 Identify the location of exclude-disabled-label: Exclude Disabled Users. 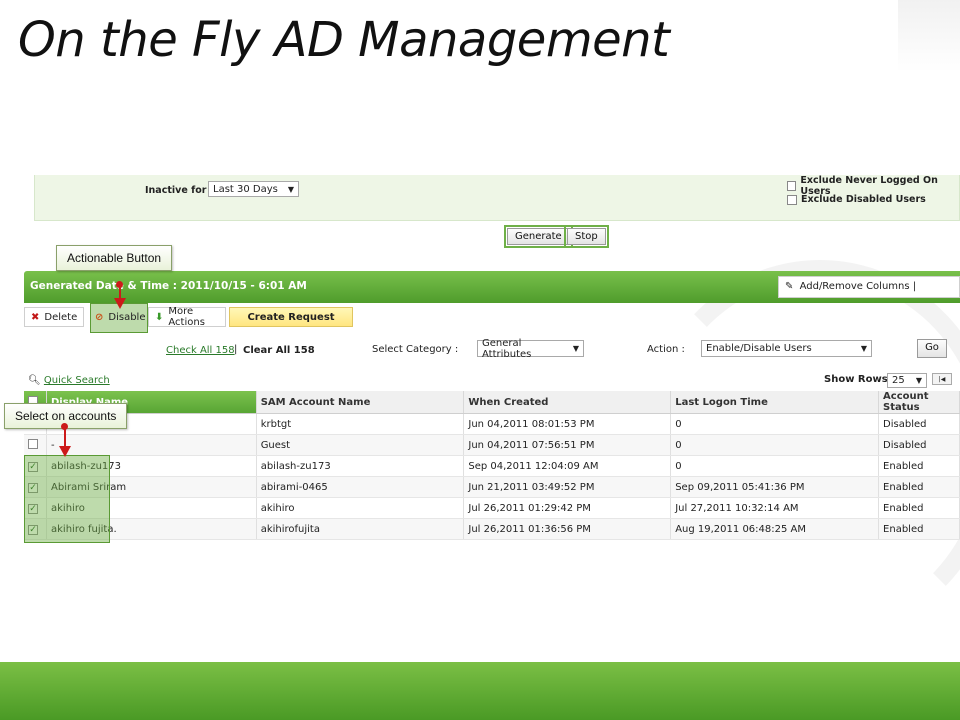
(863, 199).